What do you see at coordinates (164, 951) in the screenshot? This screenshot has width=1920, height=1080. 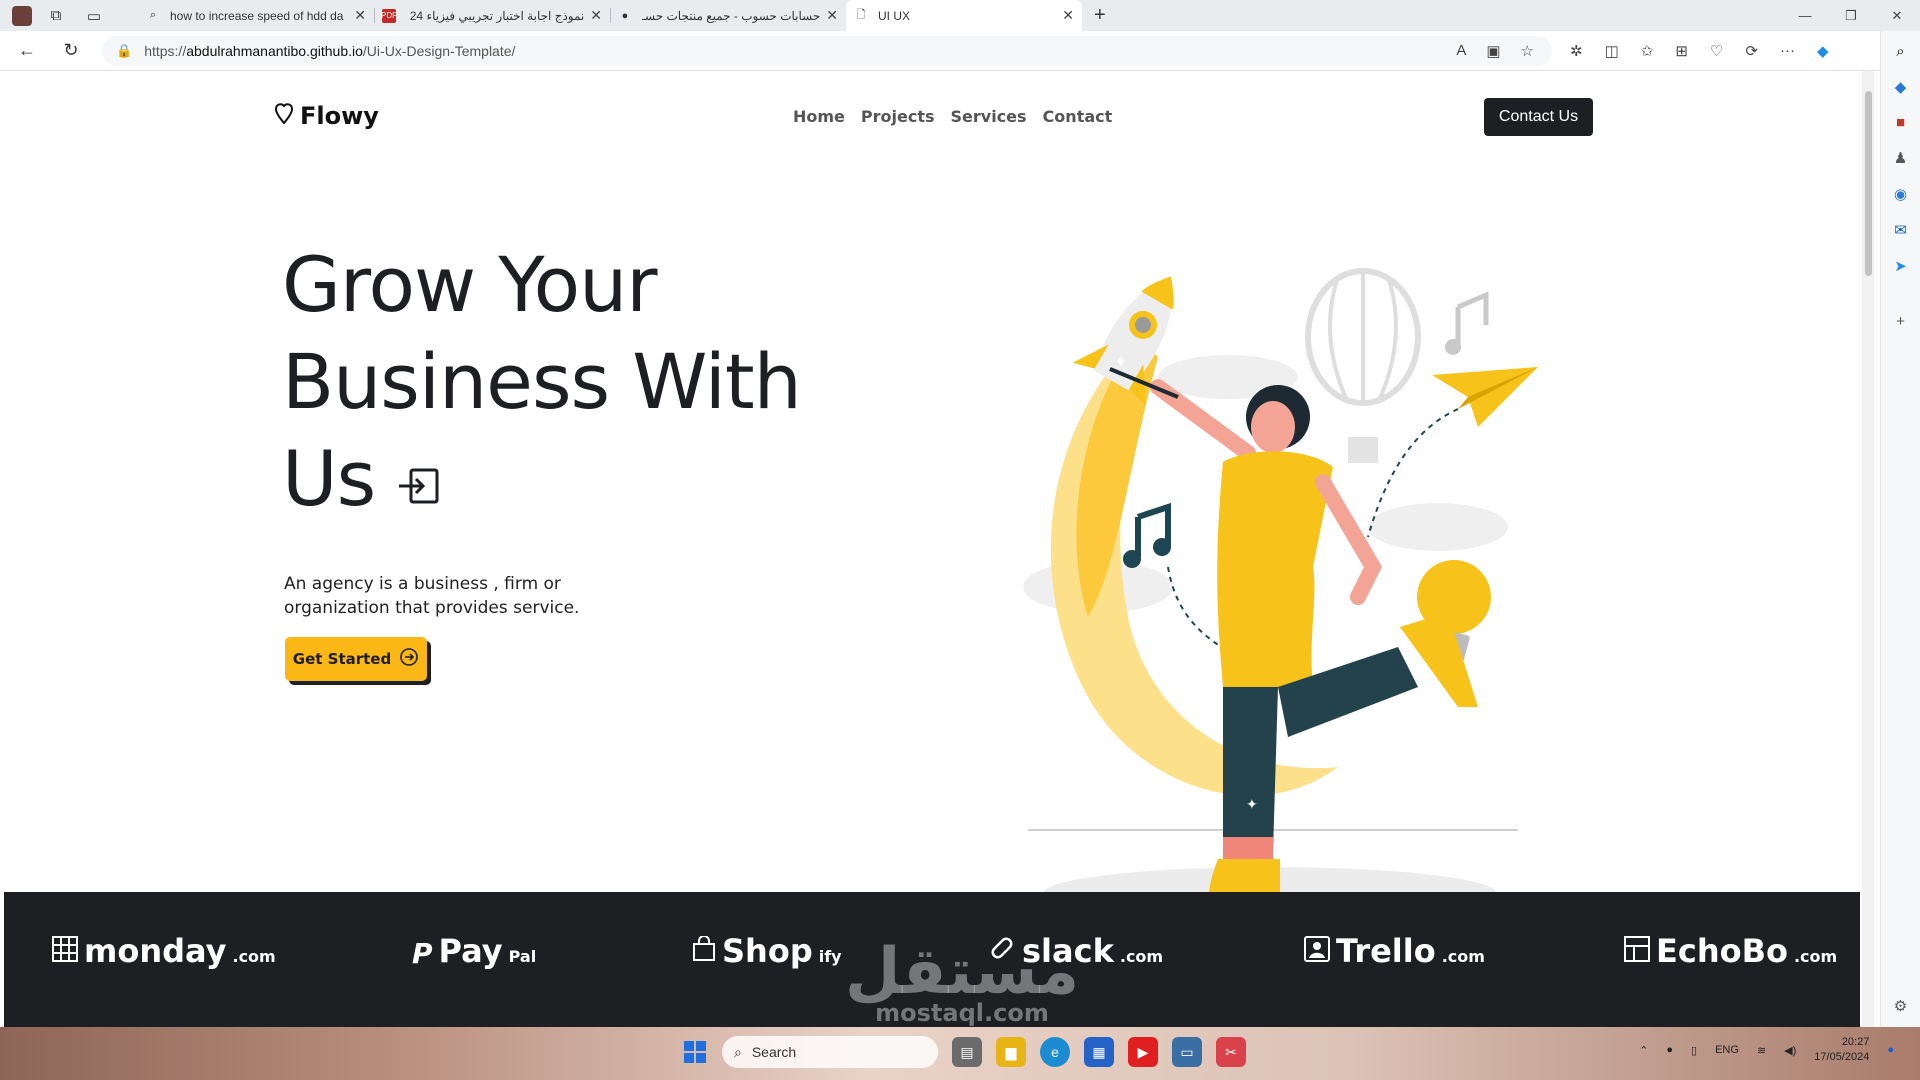 I see `brand-monday: monday .com` at bounding box center [164, 951].